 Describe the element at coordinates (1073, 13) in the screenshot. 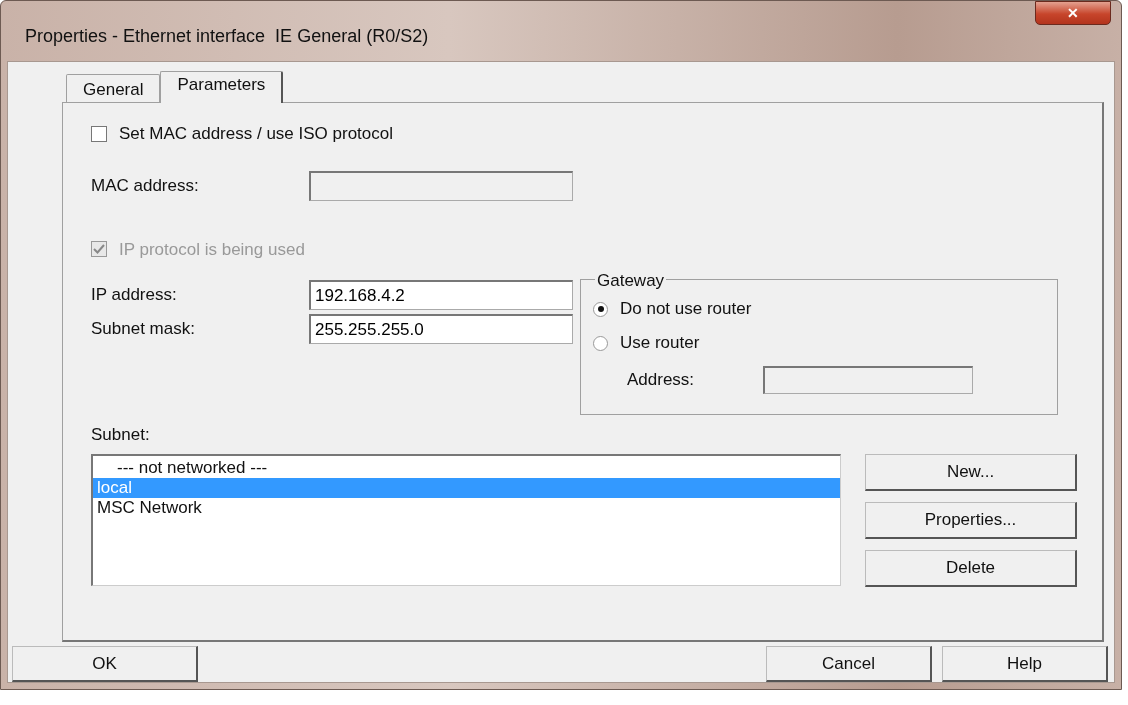

I see `close-button: ✕` at that location.